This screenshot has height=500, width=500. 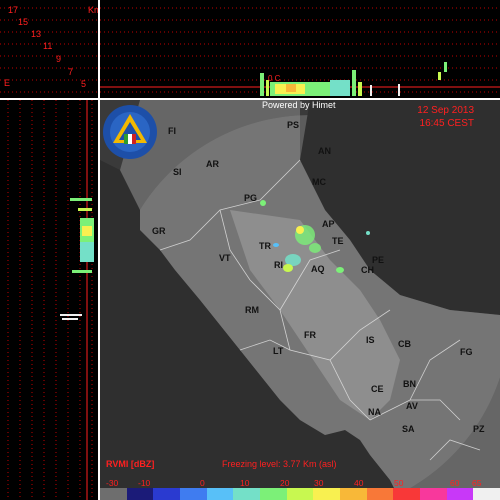 I want to click on legend-tick: 50, so click(x=399, y=483).